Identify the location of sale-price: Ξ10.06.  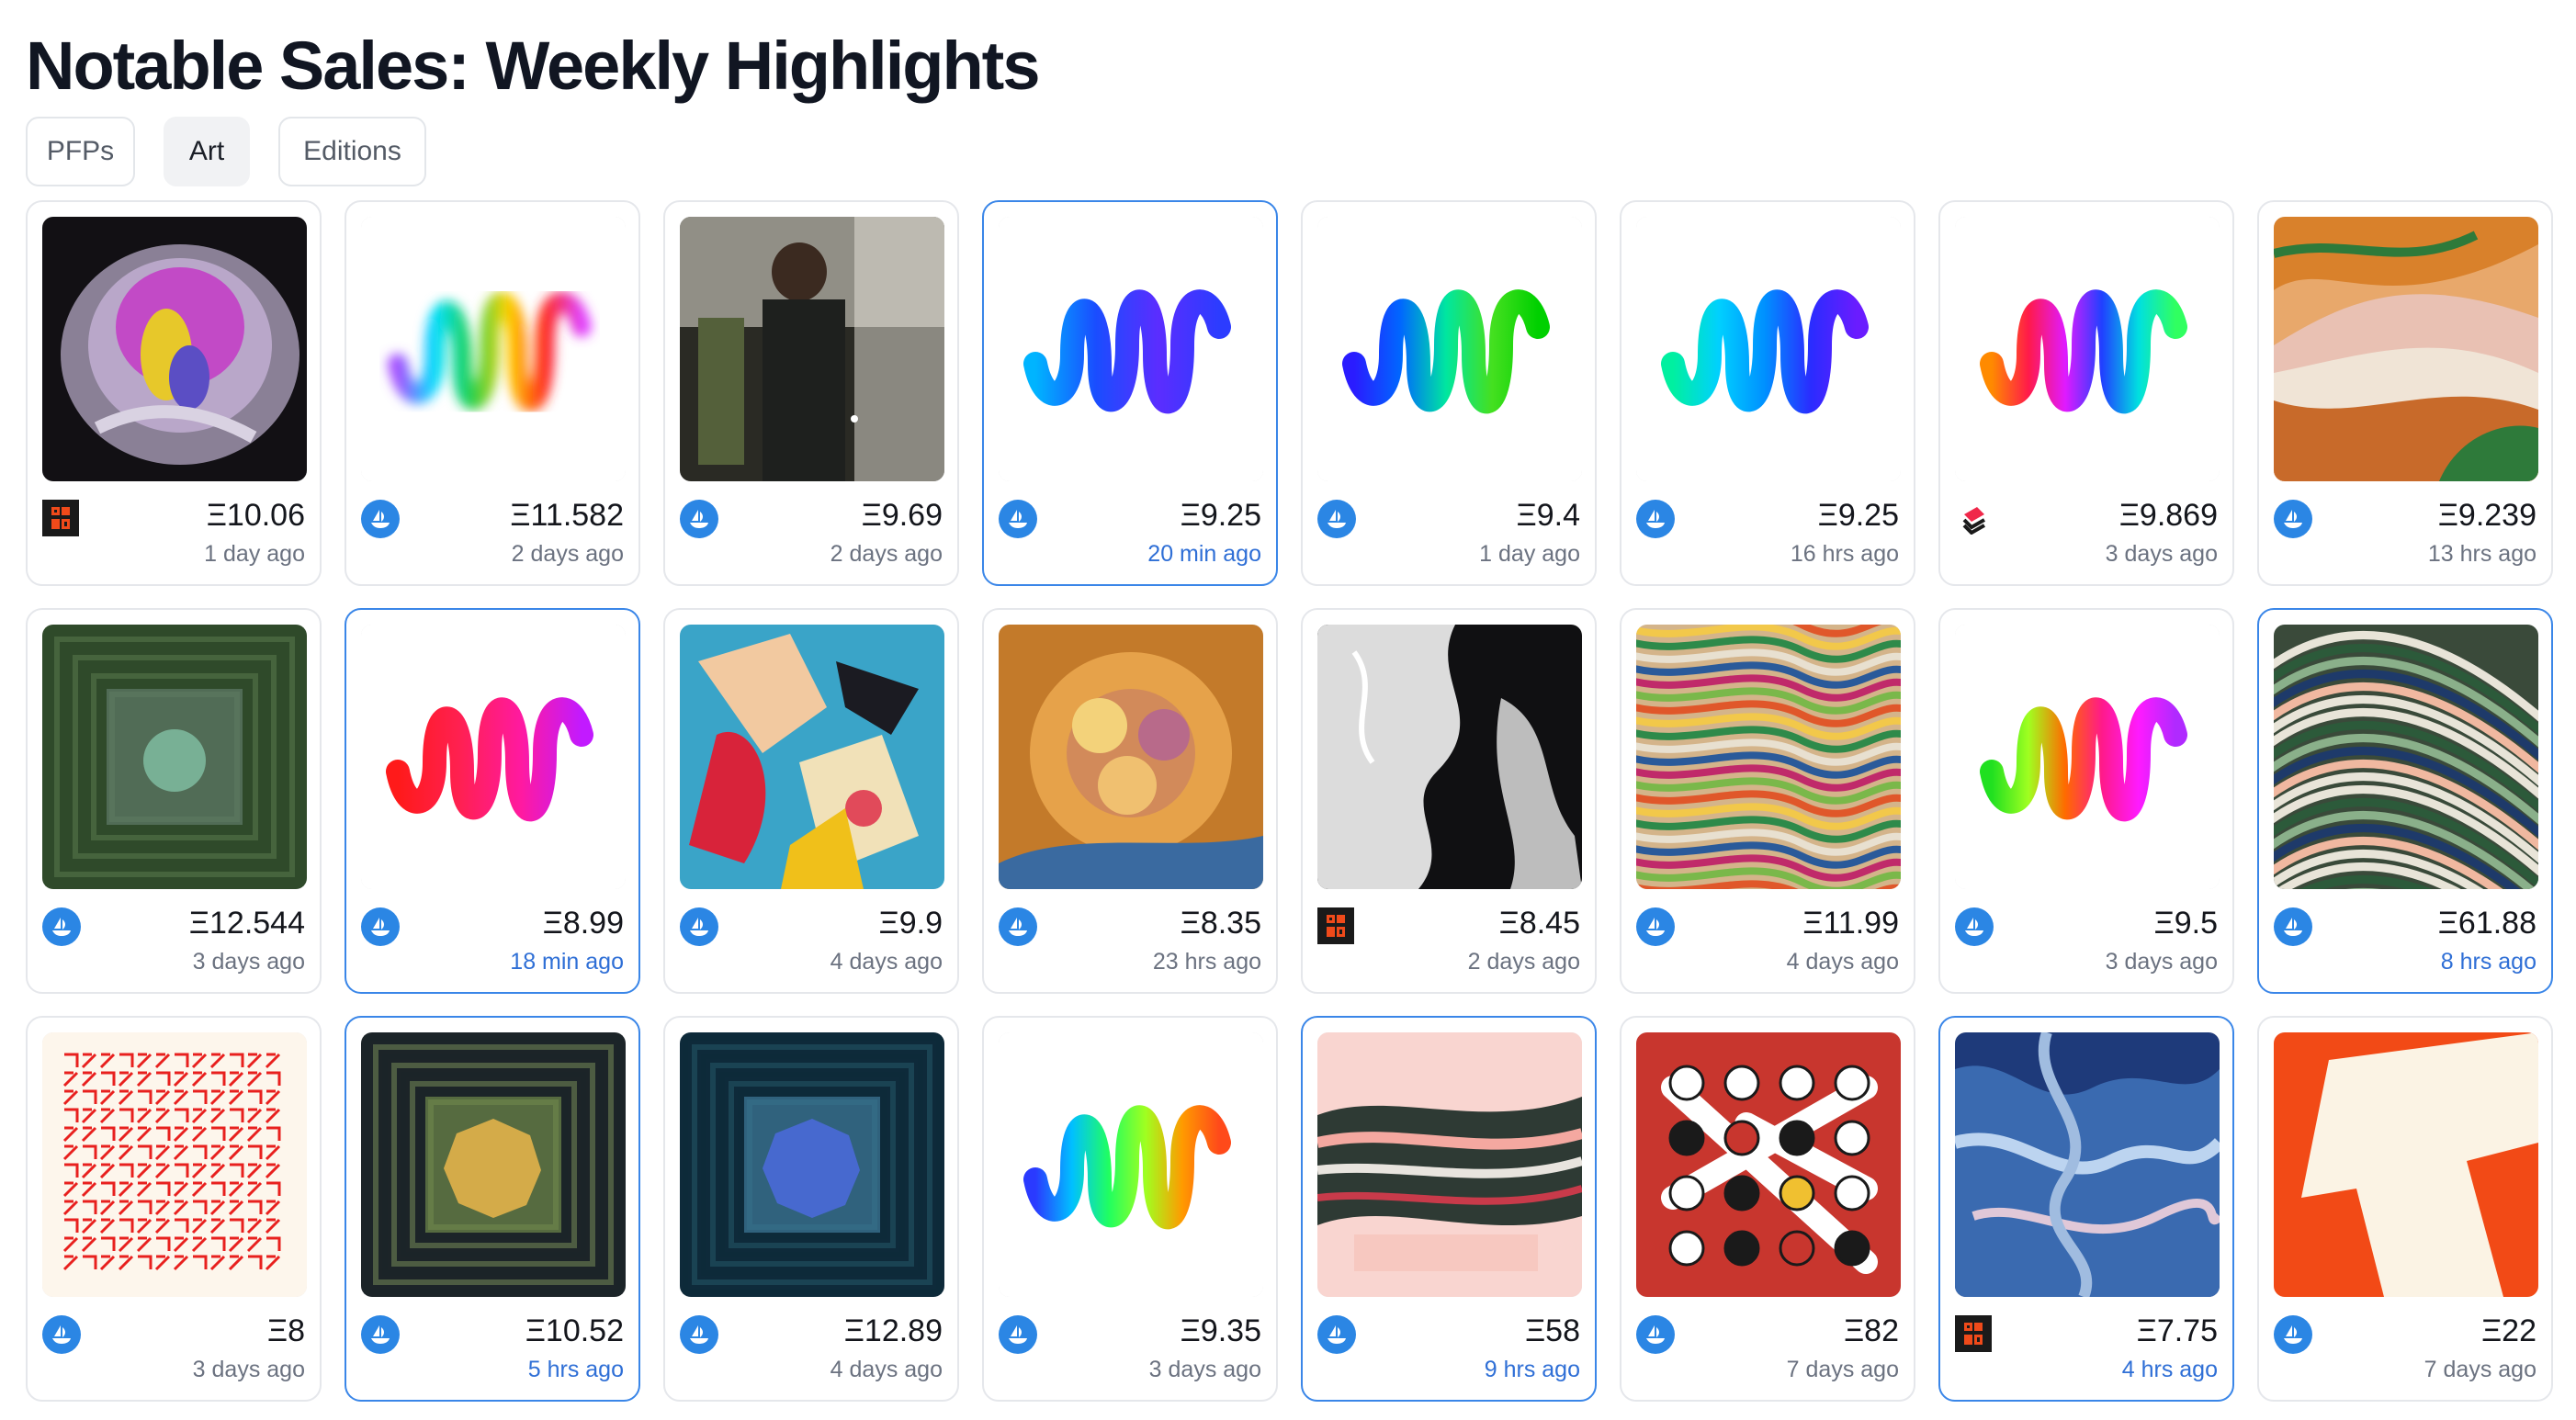
(255, 515).